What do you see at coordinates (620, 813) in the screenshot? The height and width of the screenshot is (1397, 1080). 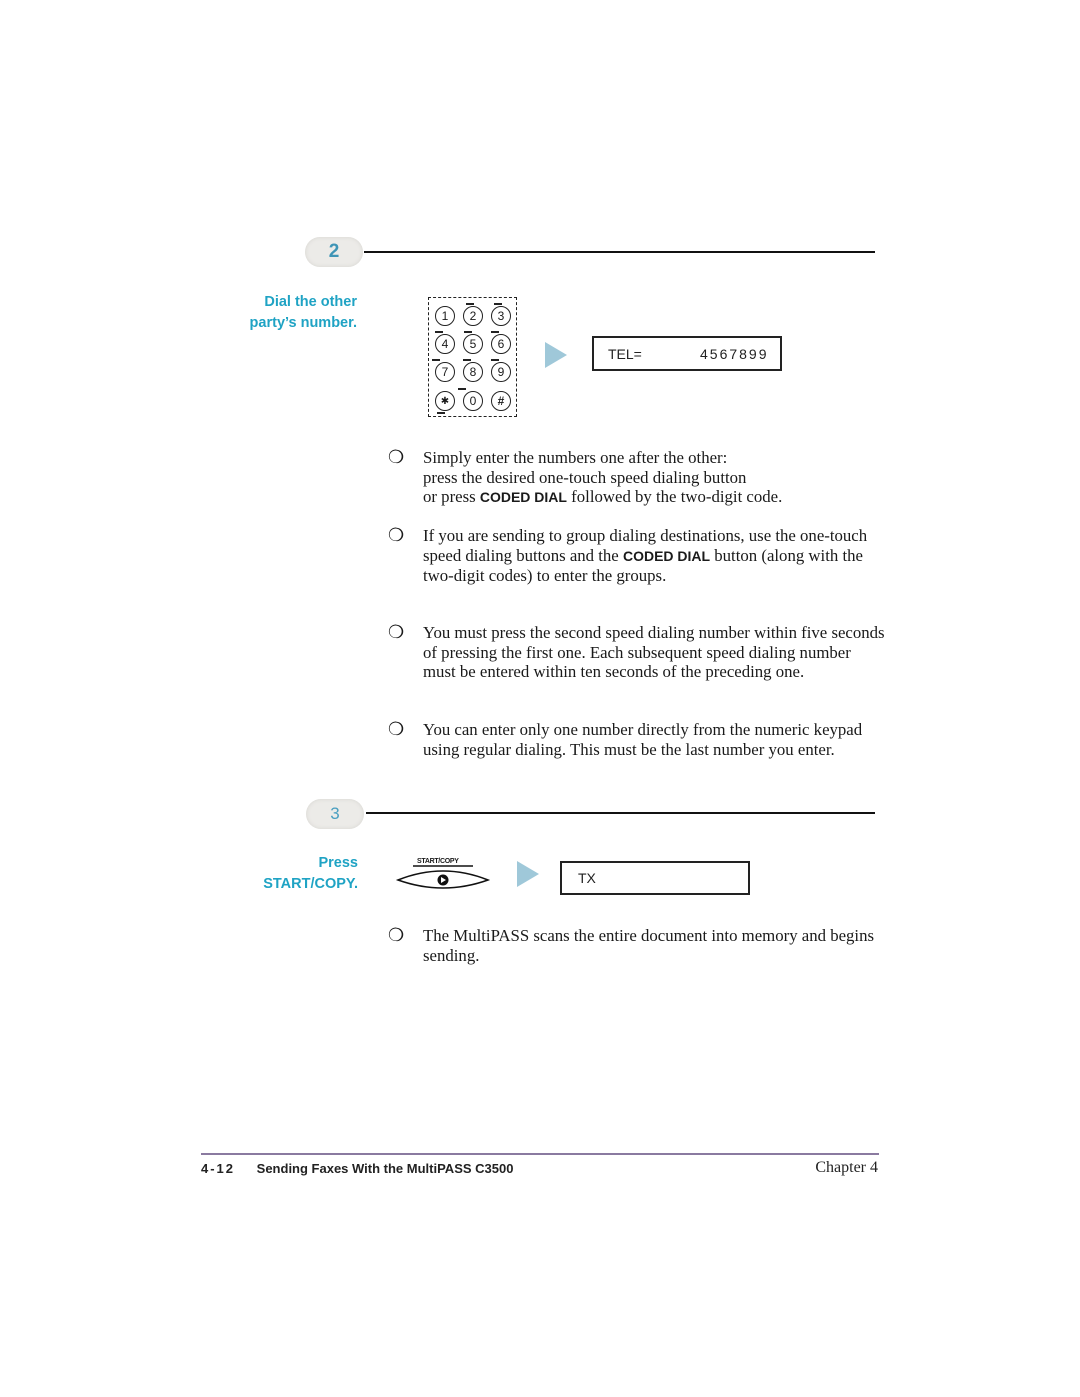 I see `step-3-divider` at bounding box center [620, 813].